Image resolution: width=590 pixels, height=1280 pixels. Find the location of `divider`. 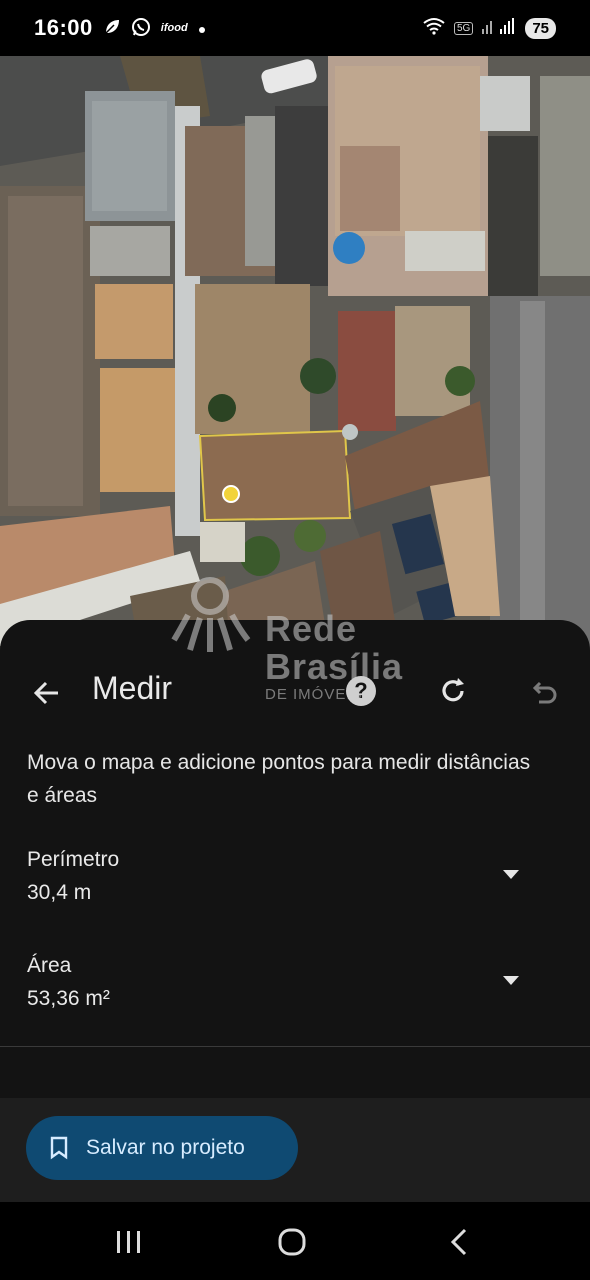

divider is located at coordinates (295, 1046).